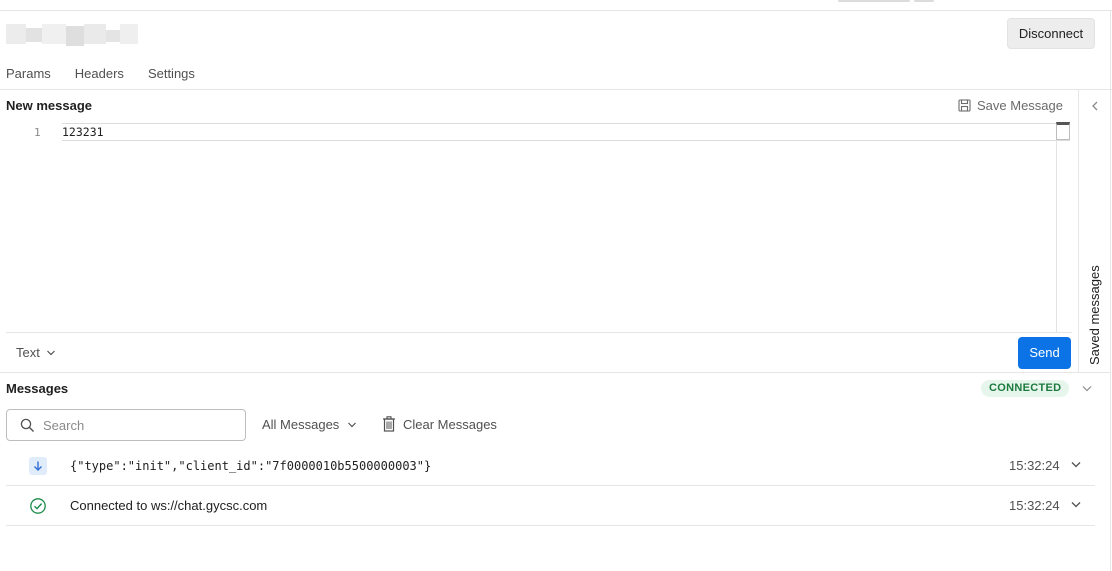 This screenshot has width=1112, height=571. I want to click on clear-messages-button: Clear Messages, so click(439, 424).